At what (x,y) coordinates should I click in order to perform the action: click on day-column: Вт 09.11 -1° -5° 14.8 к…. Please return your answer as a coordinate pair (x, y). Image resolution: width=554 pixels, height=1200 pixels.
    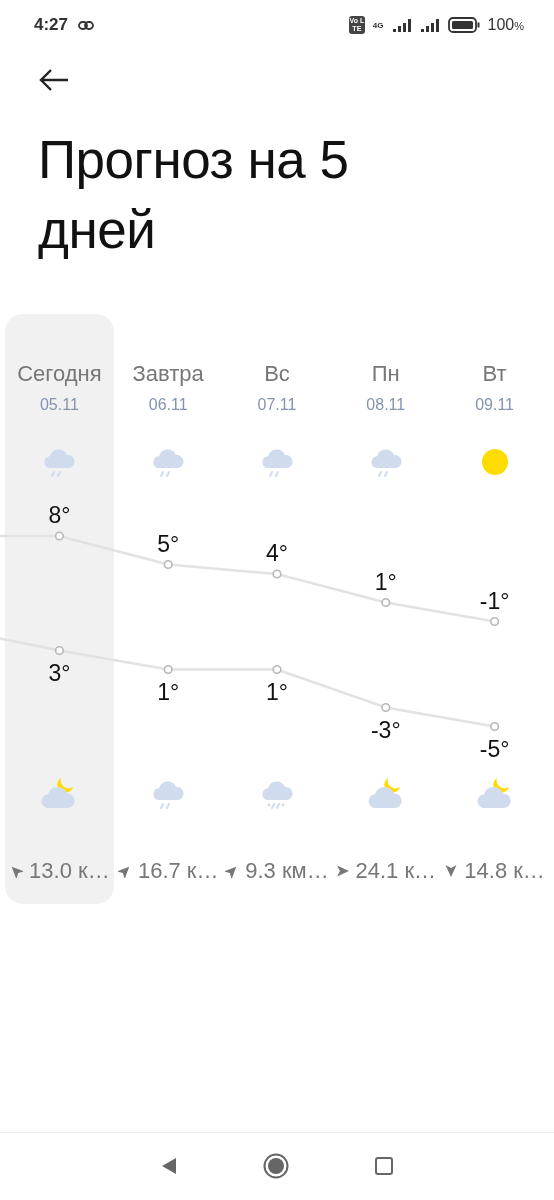
    Looking at the image, I should click on (494, 609).